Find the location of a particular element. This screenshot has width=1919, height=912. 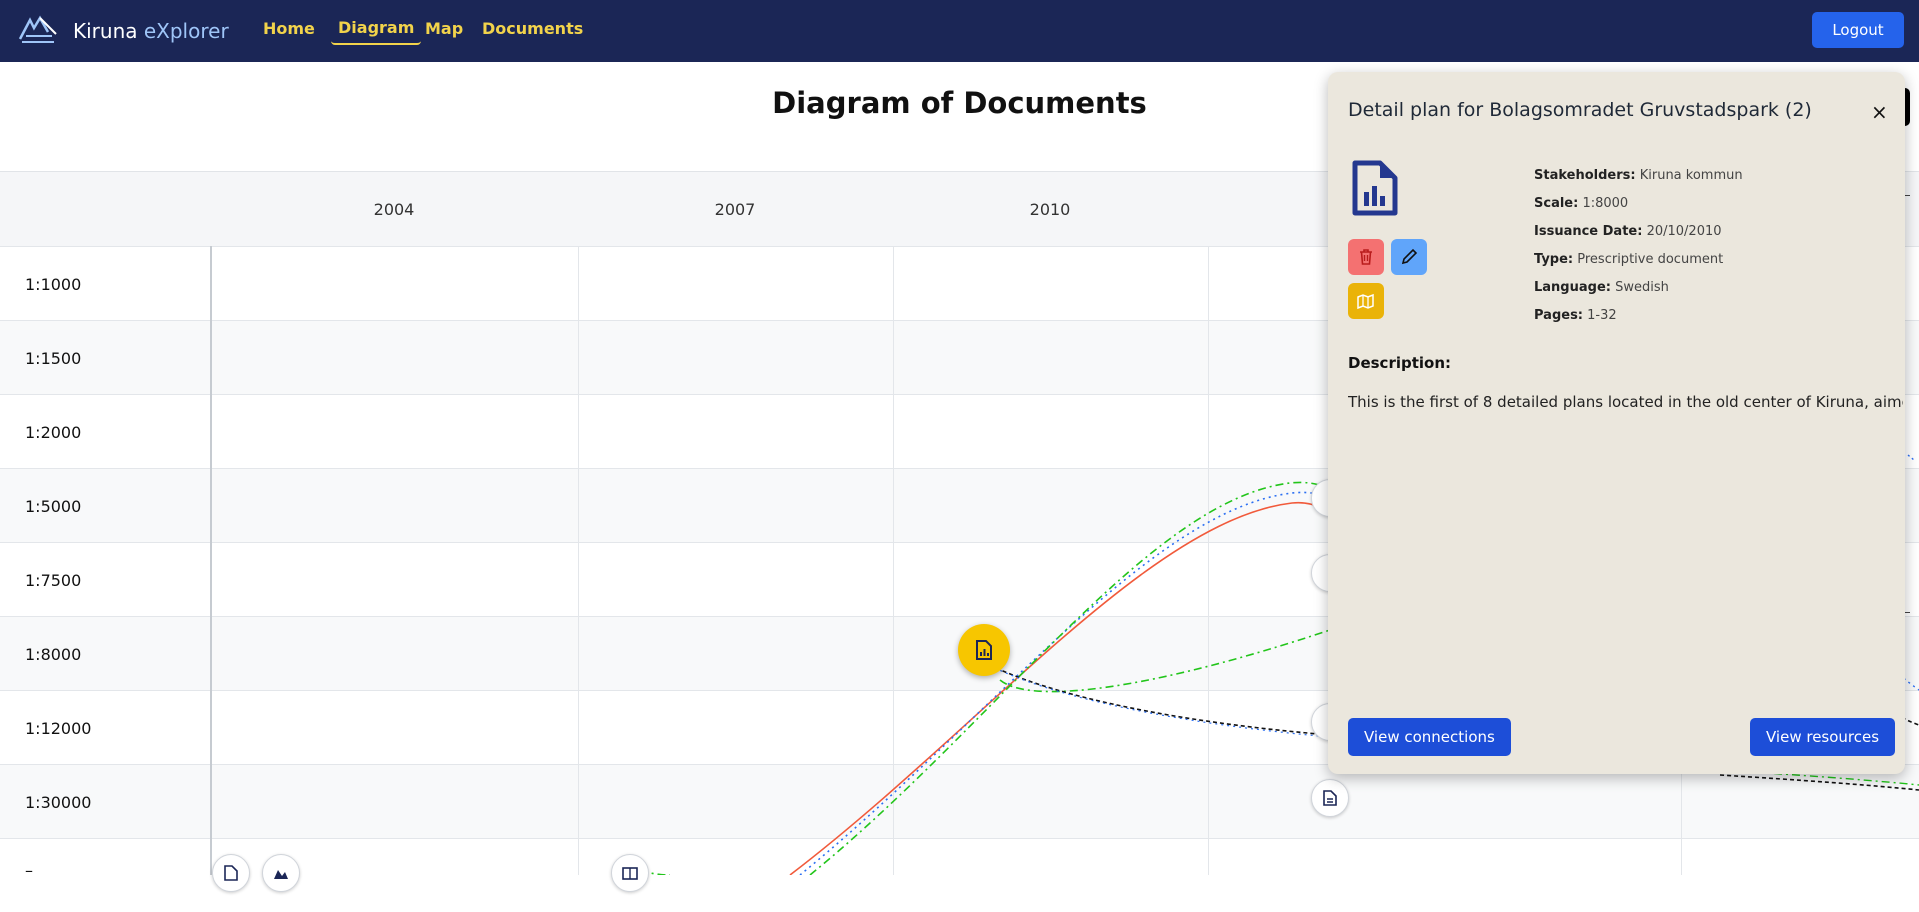

pages-field: Pages: 1-32 is located at coordinates (1575, 315).